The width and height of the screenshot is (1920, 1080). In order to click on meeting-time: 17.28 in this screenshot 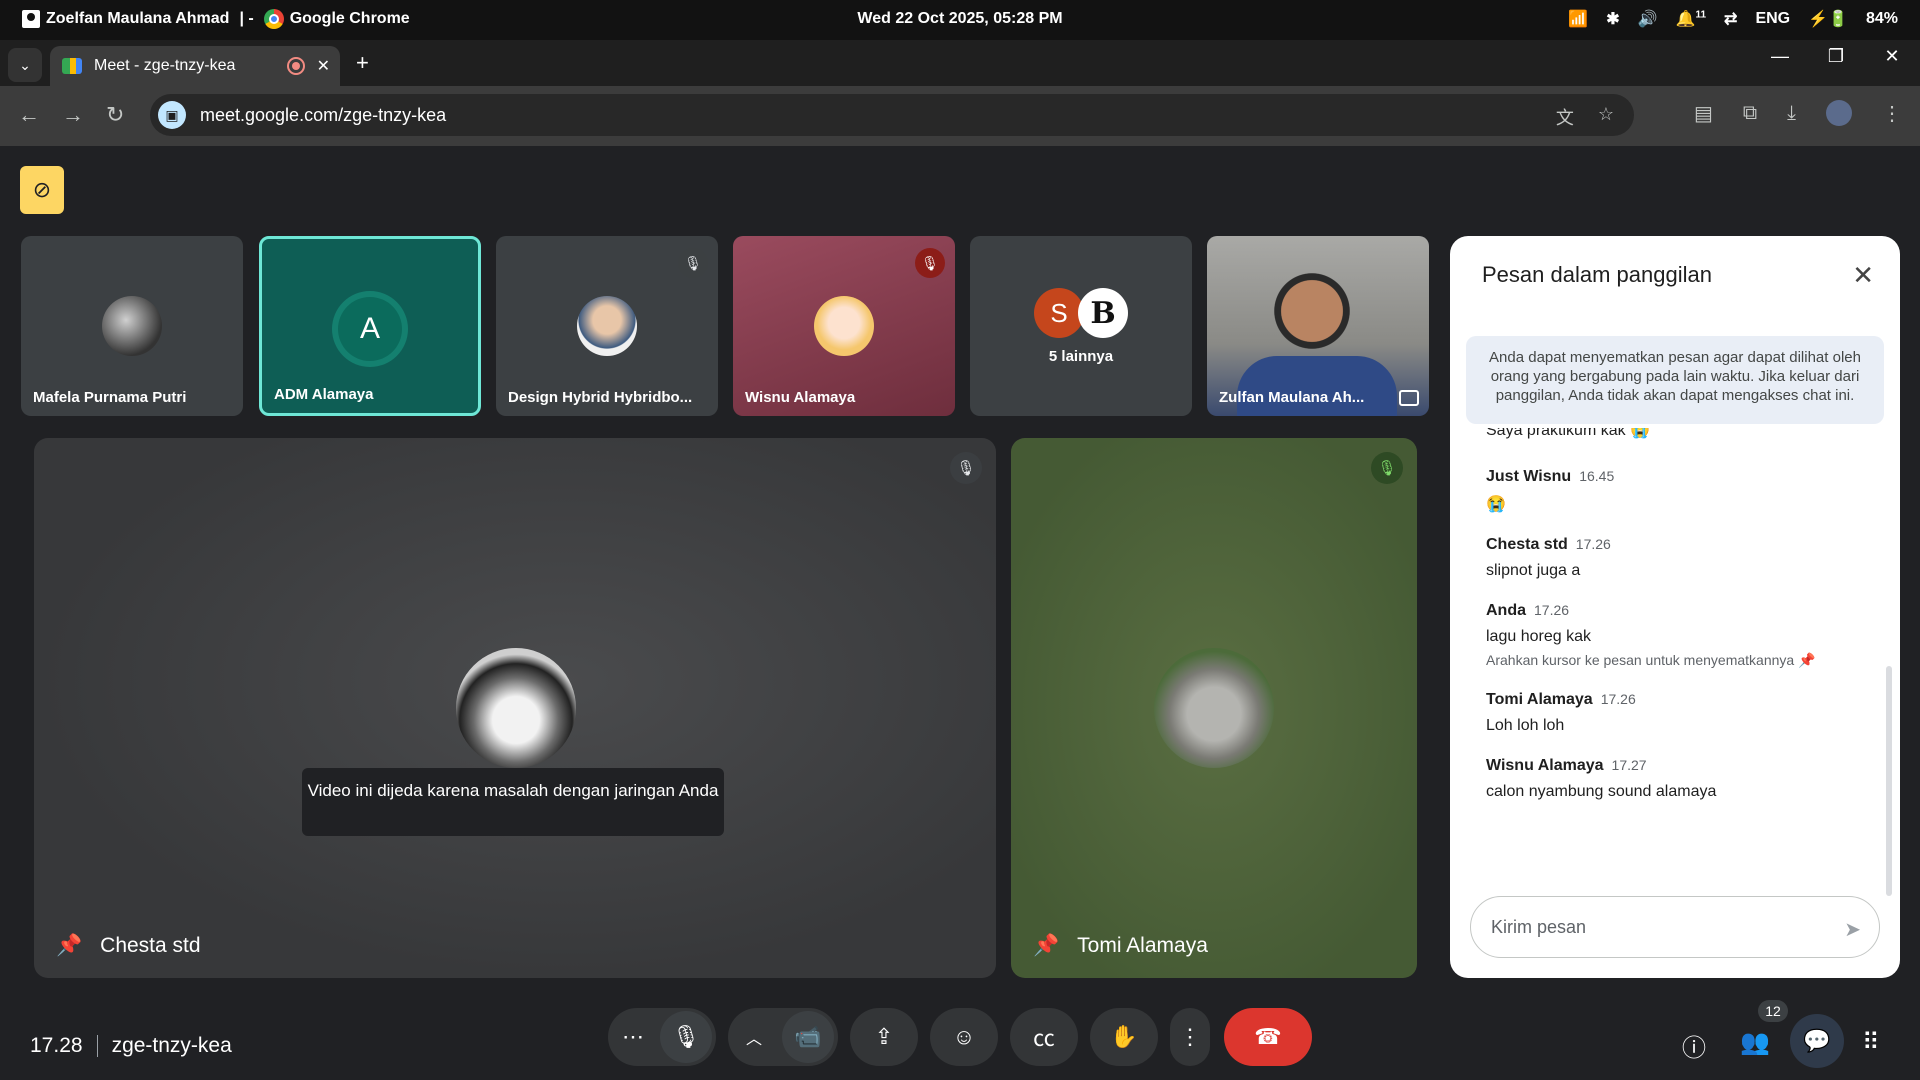, I will do `click(56, 1045)`.